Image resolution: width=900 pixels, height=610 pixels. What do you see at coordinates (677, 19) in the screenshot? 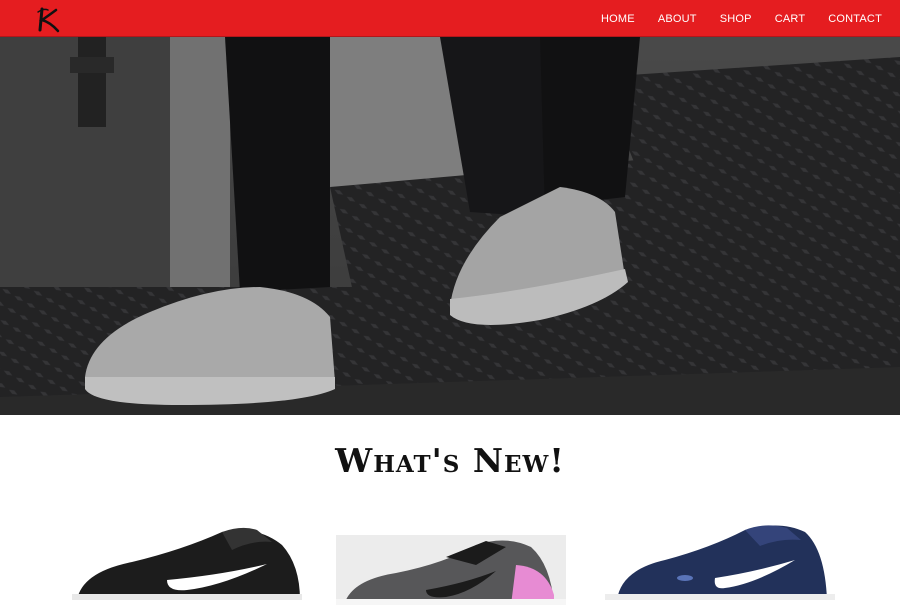
I see `nav-about-link: ABOUT` at bounding box center [677, 19].